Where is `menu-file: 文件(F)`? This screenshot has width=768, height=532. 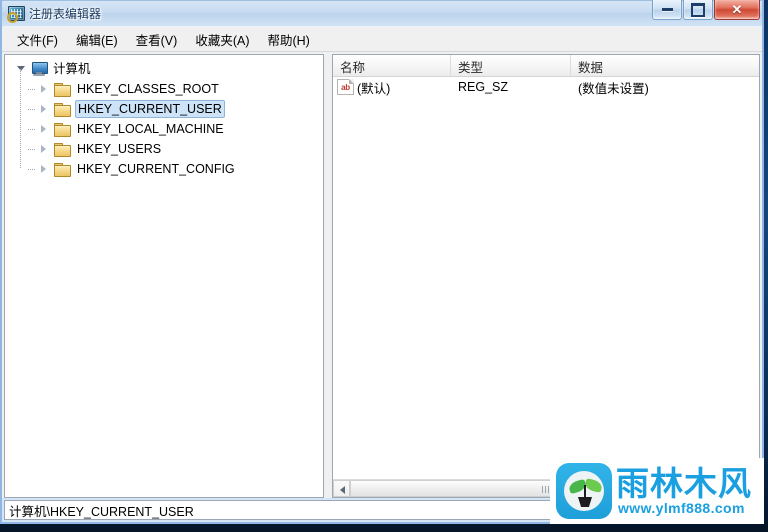 menu-file: 文件(F) is located at coordinates (37, 39).